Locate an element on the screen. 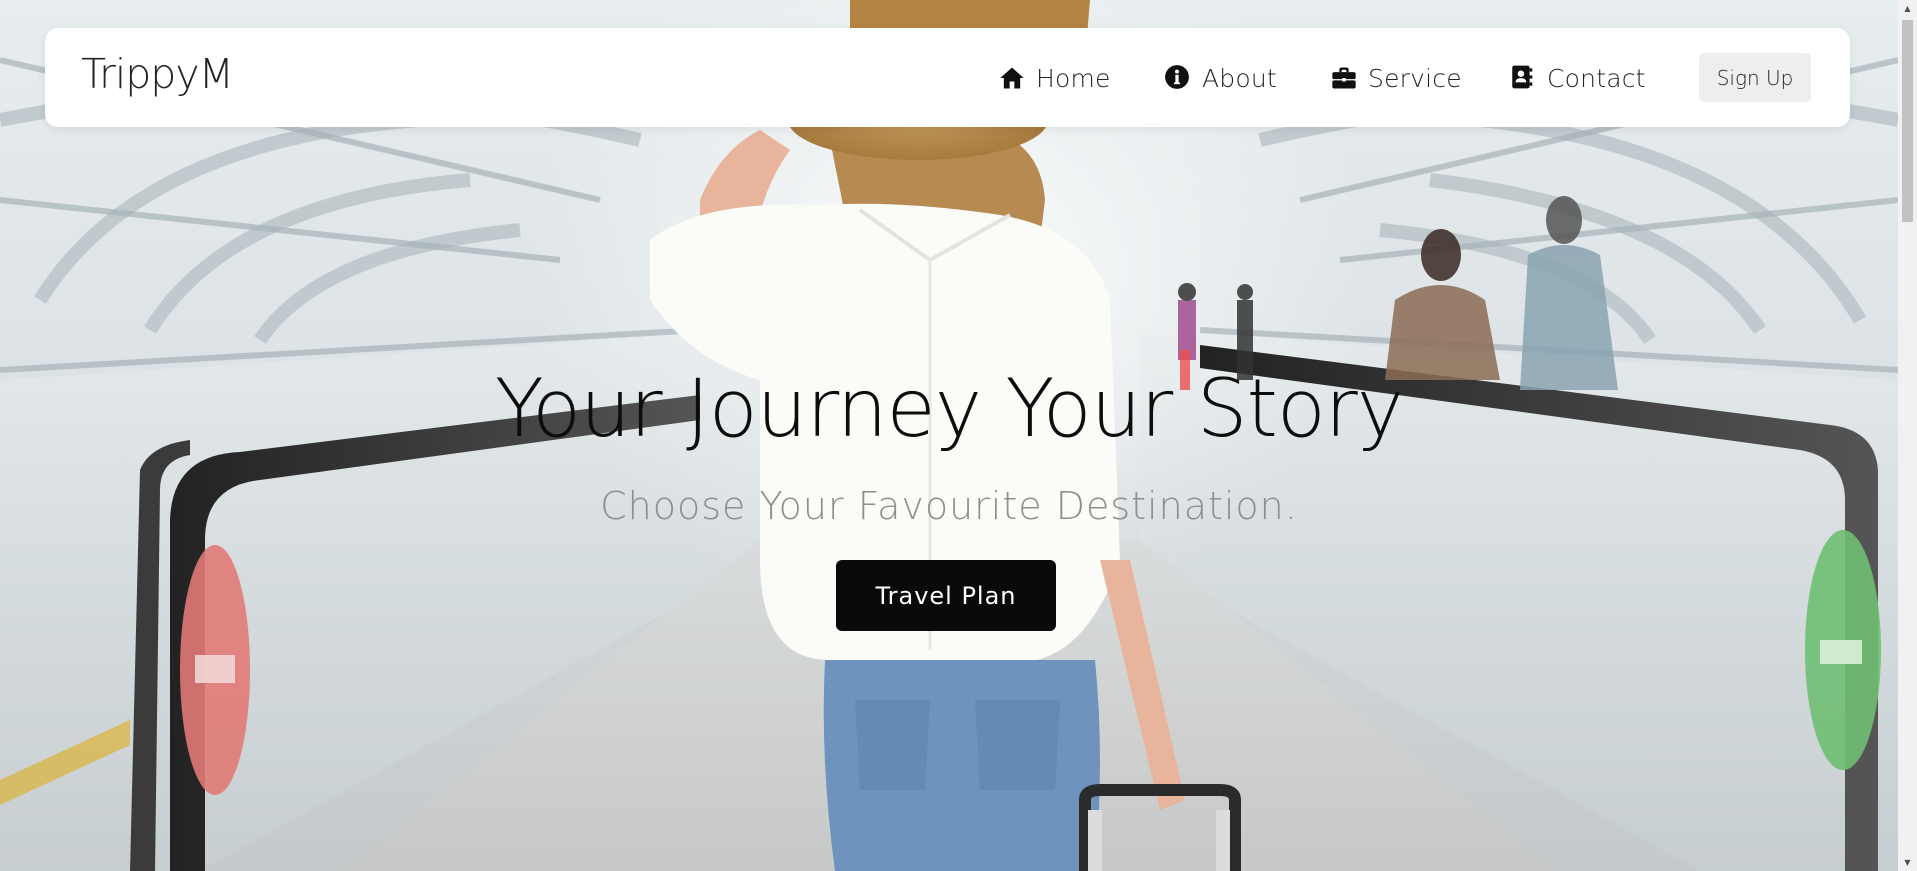 The width and height of the screenshot is (1917, 871). address-book-icon is located at coordinates (1523, 78).